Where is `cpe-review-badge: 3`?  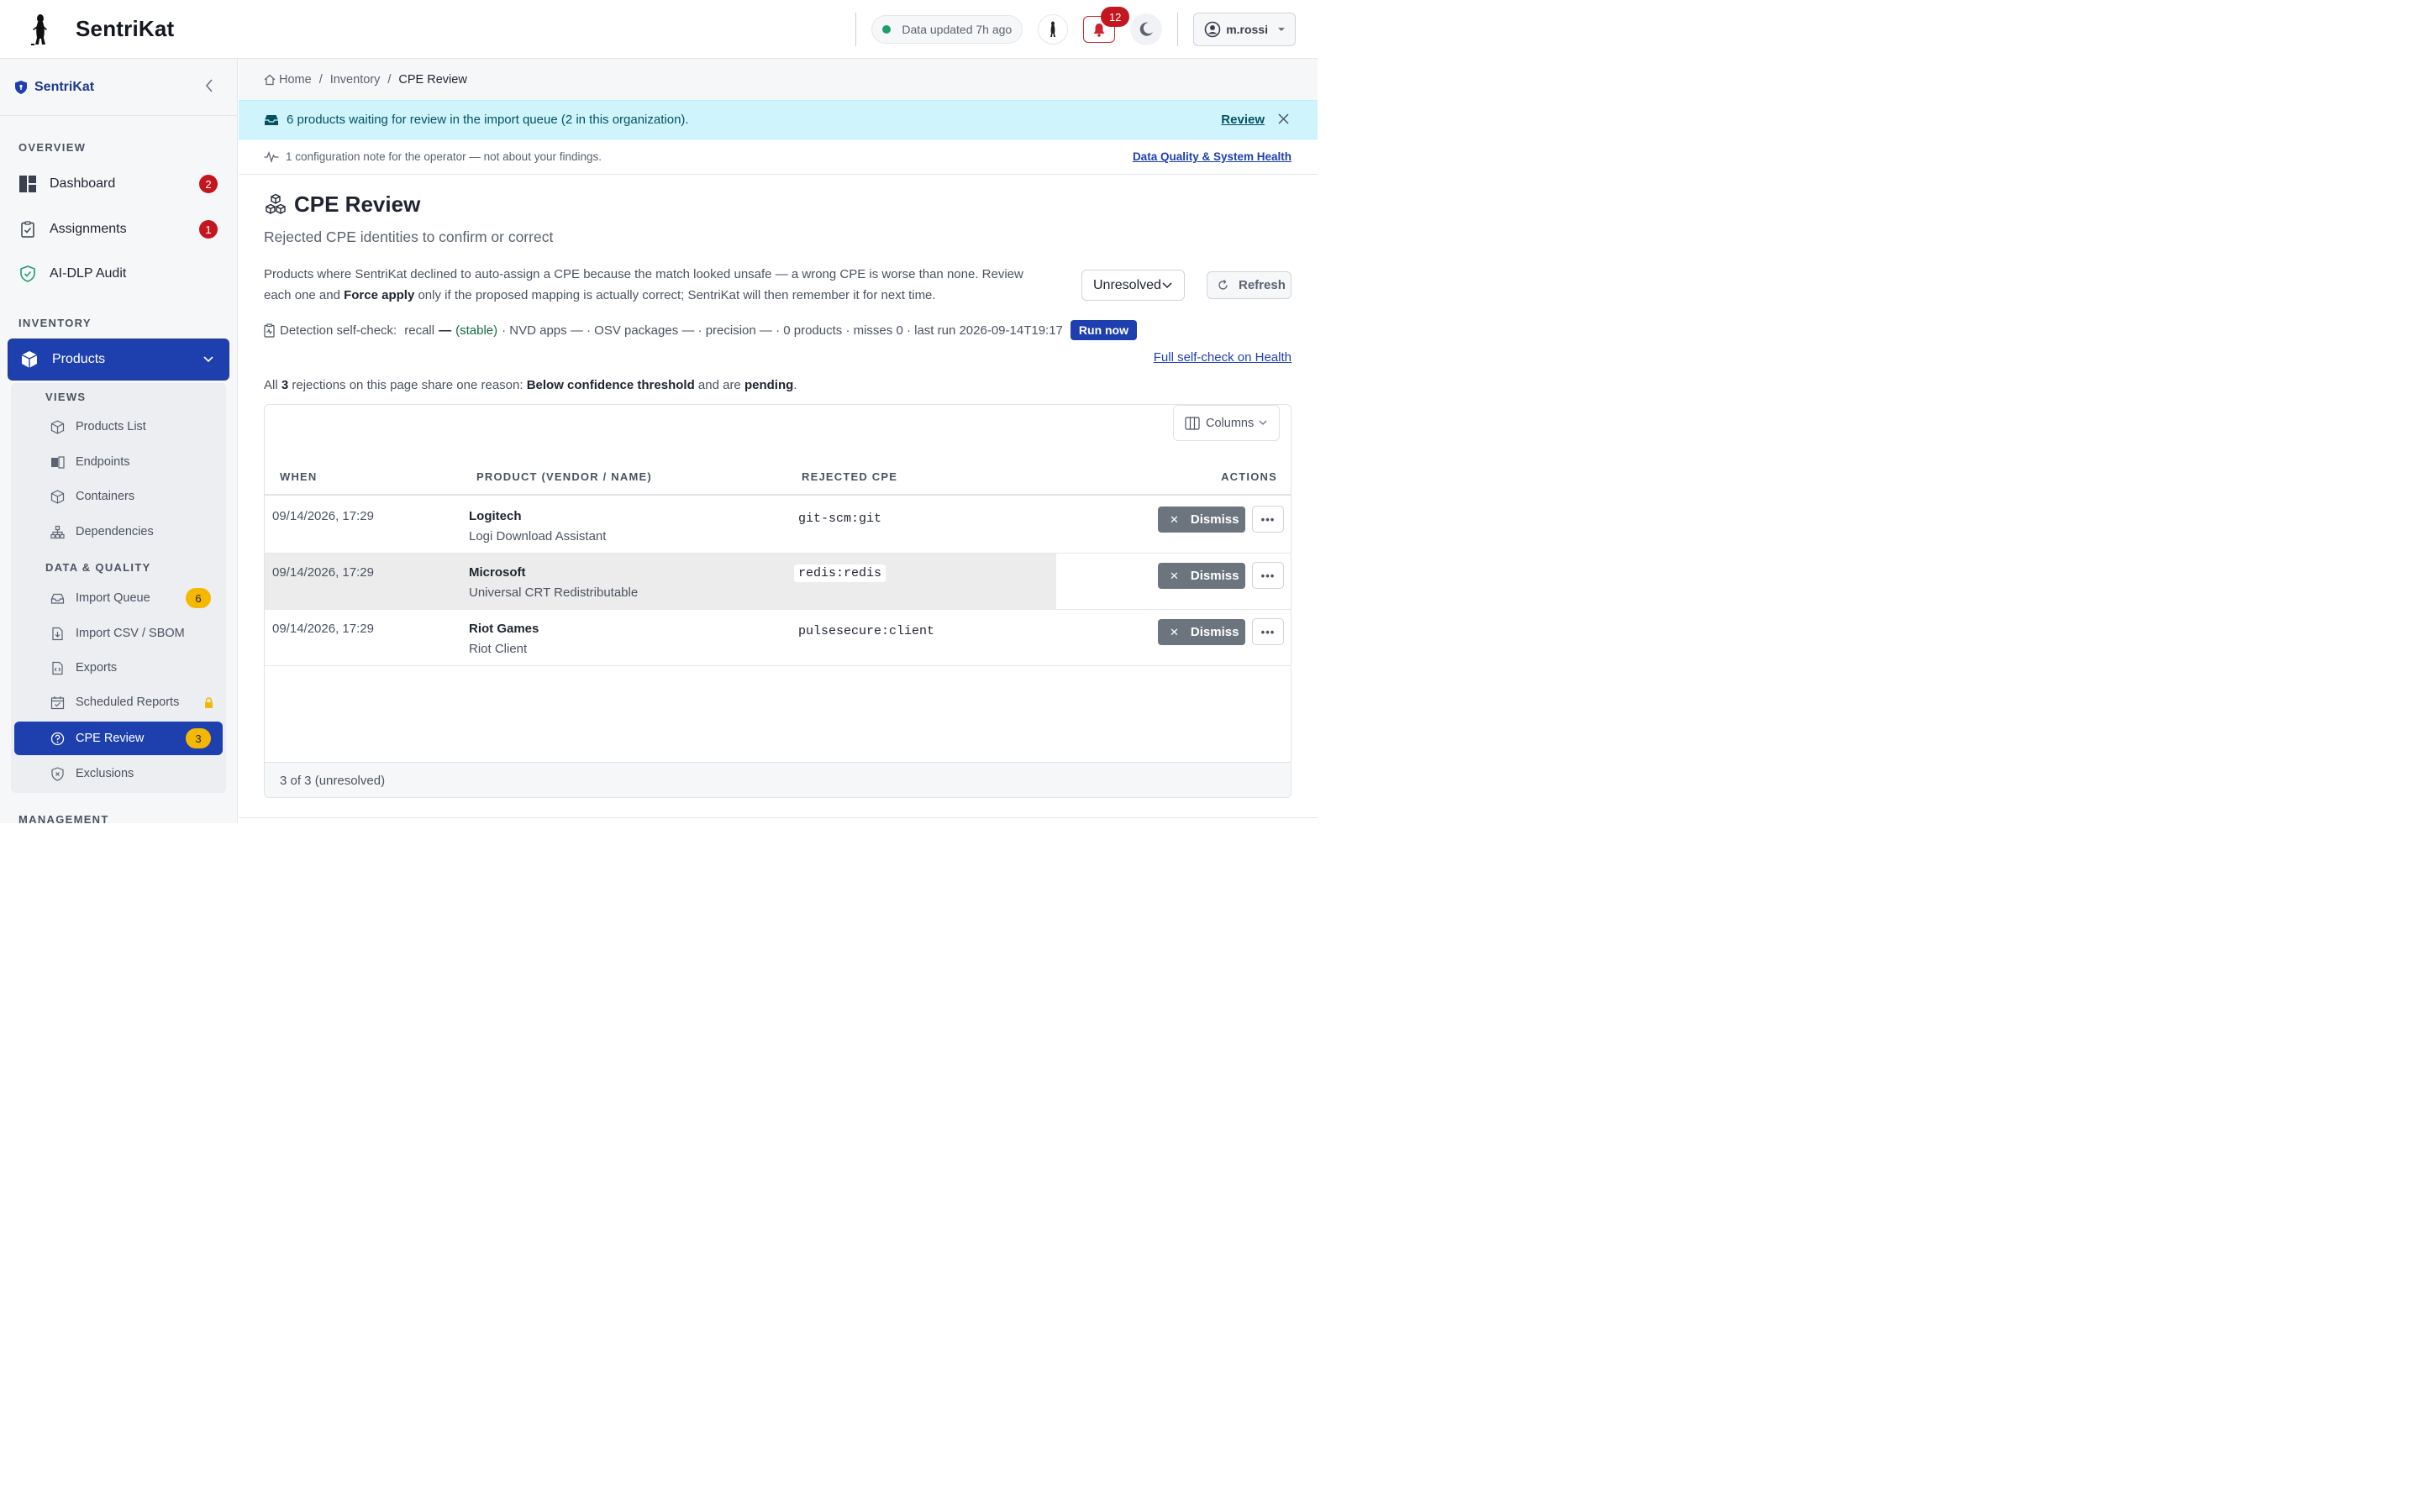
cpe-review-badge: 3 is located at coordinates (199, 738).